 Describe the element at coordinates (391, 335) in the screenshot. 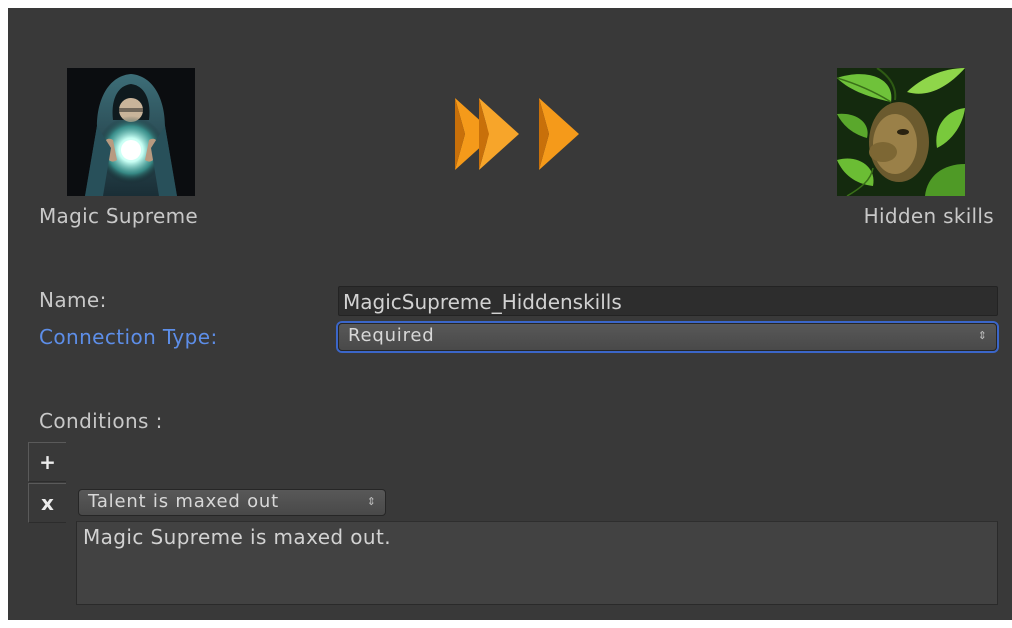

I see `connection-type-value: Required` at that location.